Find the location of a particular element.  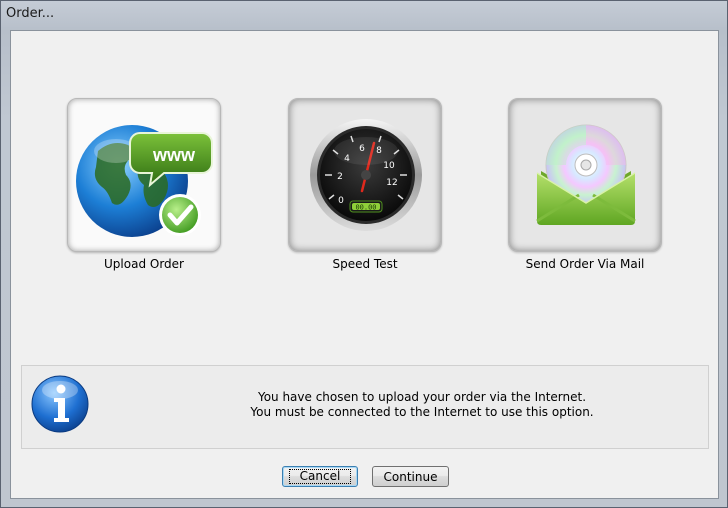

upload-order-label: Upload Order is located at coordinates (144, 264).